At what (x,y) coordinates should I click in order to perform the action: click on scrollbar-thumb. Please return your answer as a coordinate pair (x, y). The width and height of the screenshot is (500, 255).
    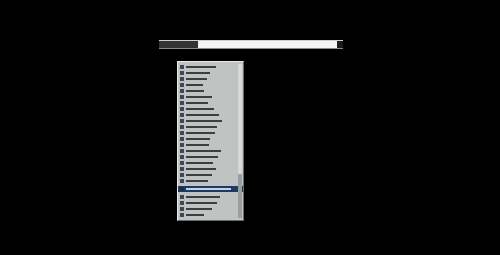
    Looking at the image, I should click on (240, 119).